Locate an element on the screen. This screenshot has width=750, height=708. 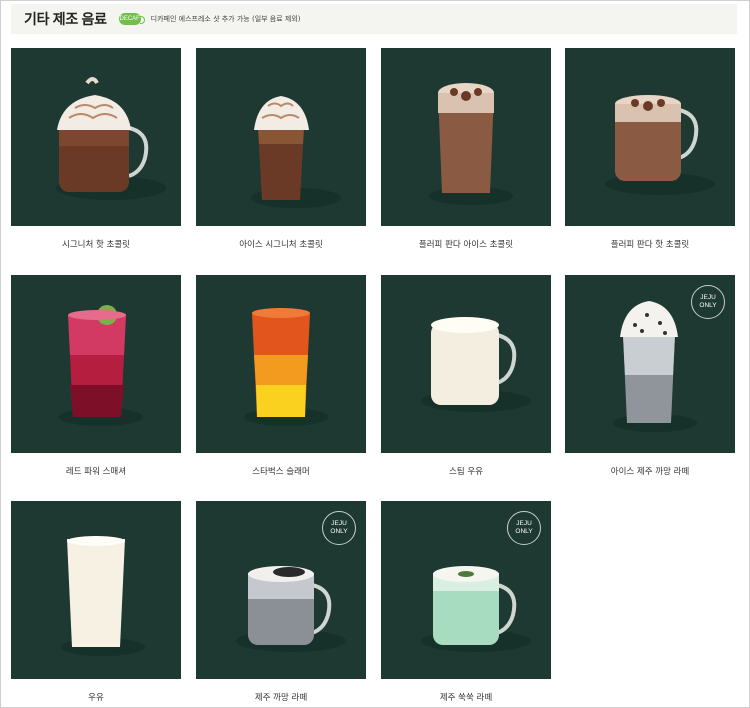
product-card: 아이스 시그니처 초콜릿 is located at coordinates (281, 149).